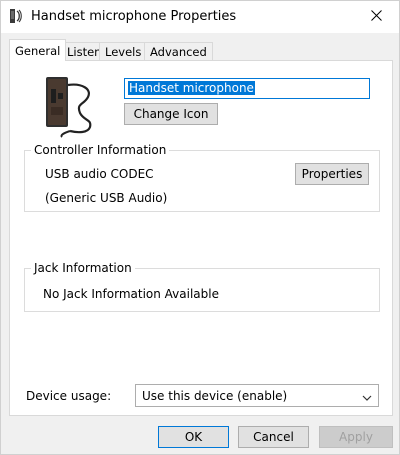  Describe the element at coordinates (191, 88) in the screenshot. I see `device-name-text: Handset microphone` at that location.